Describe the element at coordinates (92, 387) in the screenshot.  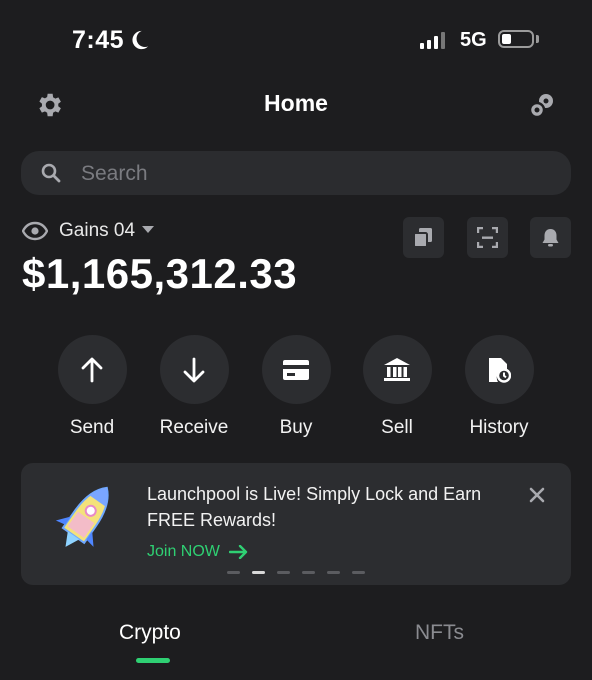
I see `send-action: Send` at that location.